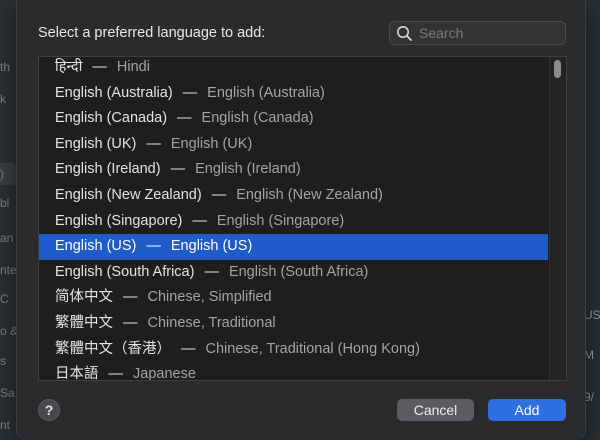 This screenshot has width=600, height=440. What do you see at coordinates (133, 67) in the screenshot?
I see `language-translated-name: Hindi` at bounding box center [133, 67].